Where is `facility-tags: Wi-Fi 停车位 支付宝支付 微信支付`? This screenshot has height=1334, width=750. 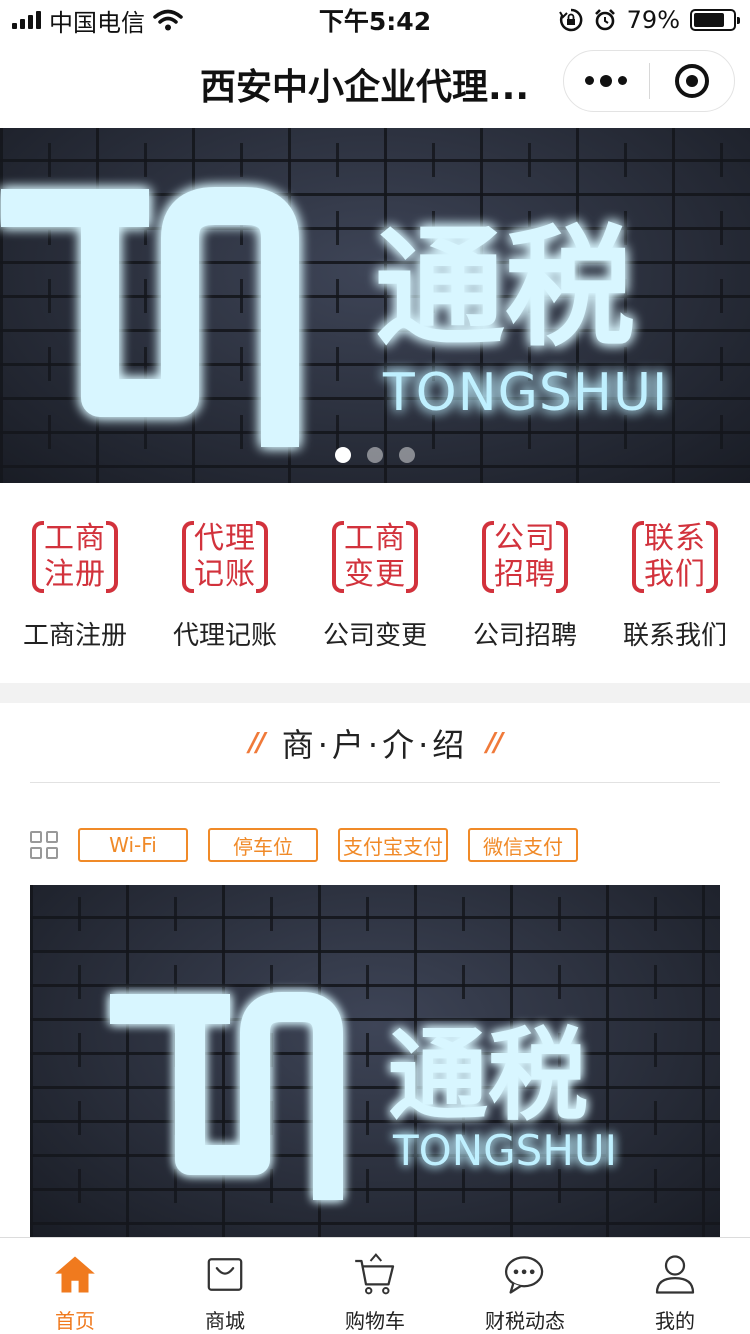
facility-tags: Wi-Fi 停车位 支付宝支付 微信支付 is located at coordinates (314, 845).